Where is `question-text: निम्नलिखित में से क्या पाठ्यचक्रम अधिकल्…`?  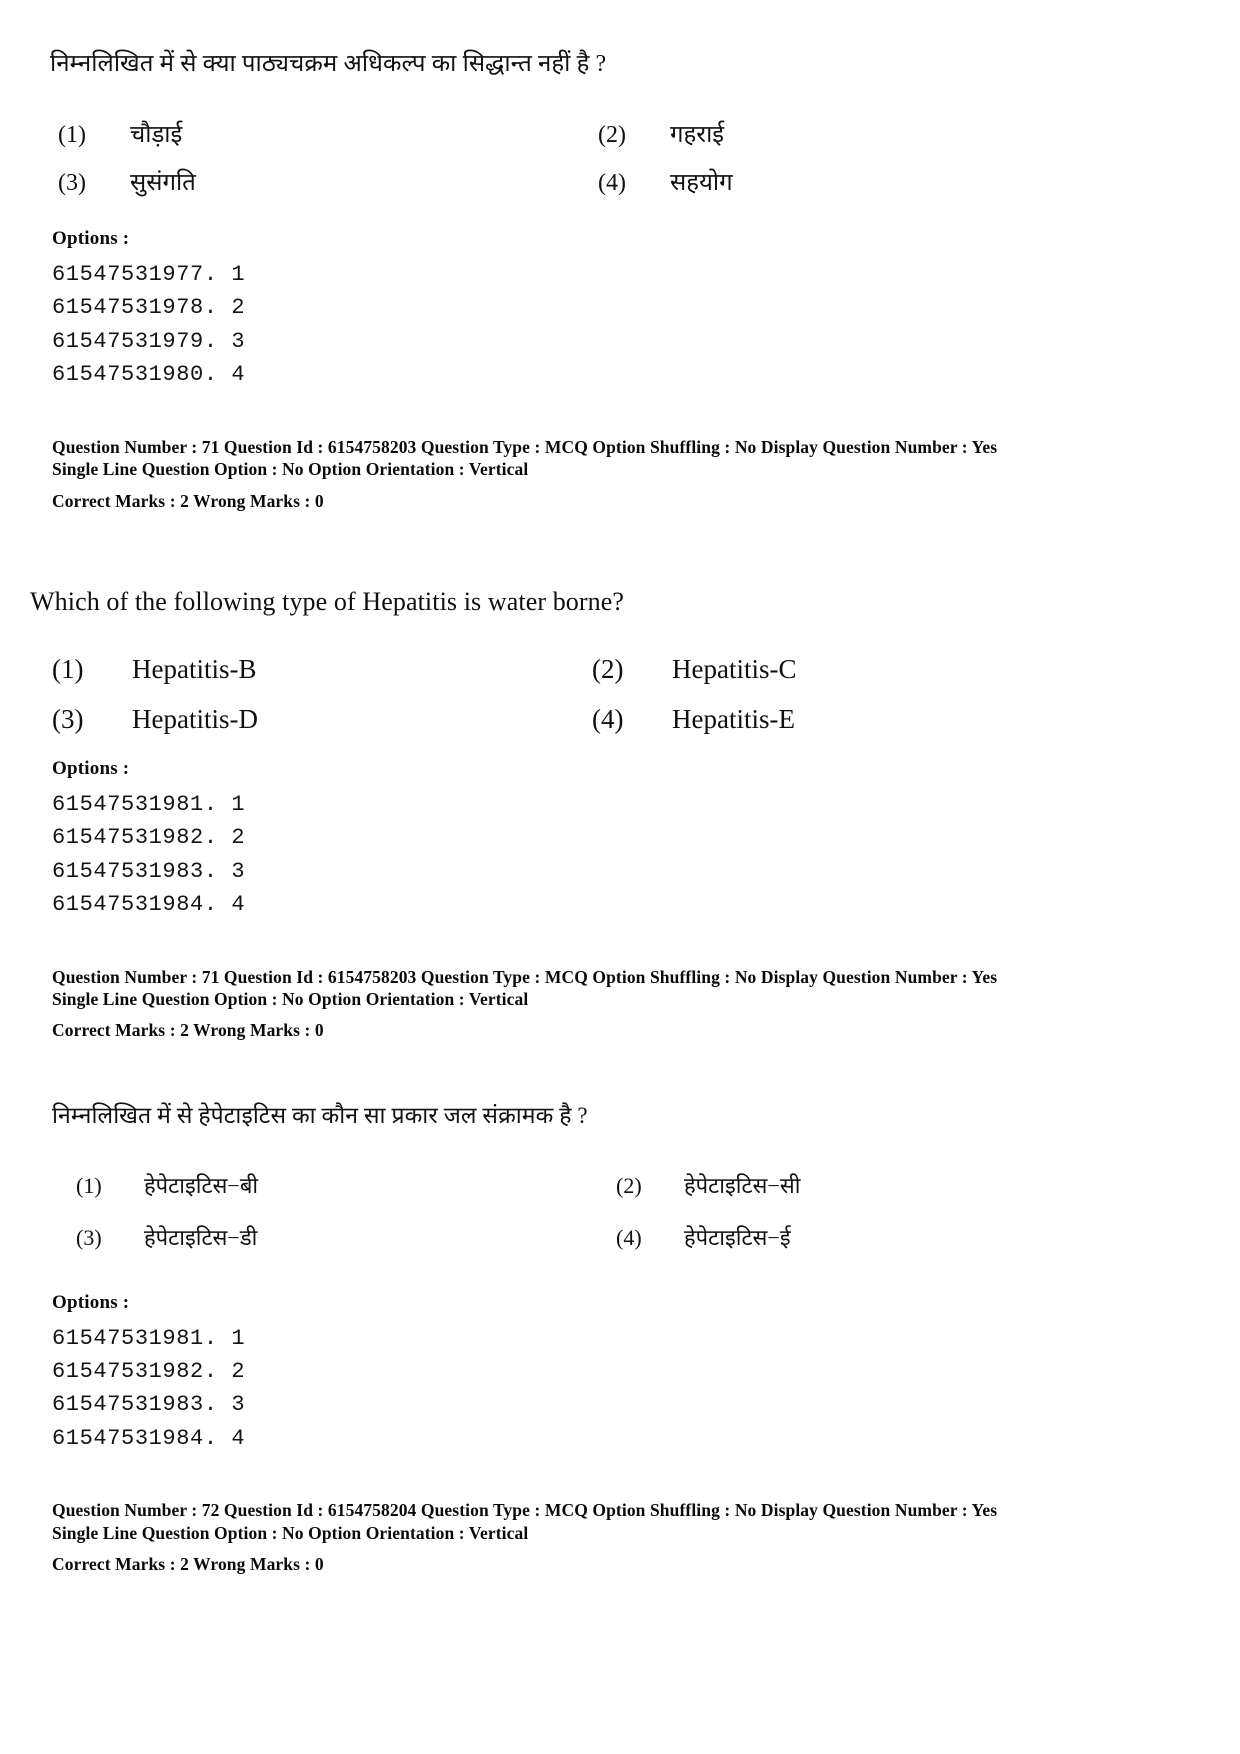 question-text: निम्नलिखित में से क्या पाठ्यचक्रम अधिकल्… is located at coordinates (328, 64).